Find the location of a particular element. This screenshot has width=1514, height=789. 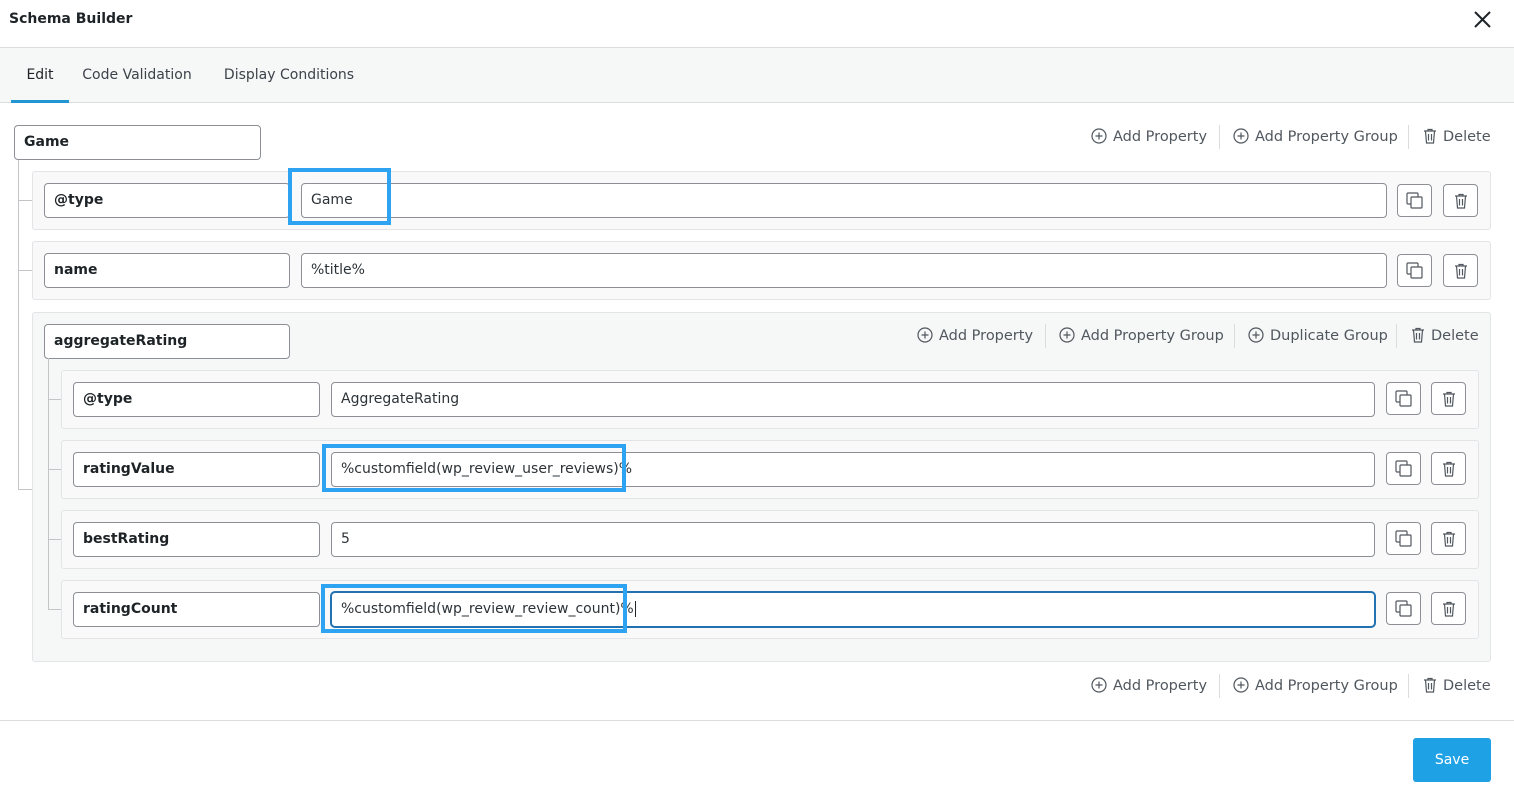

bottom-add-property-group-button: Add Property Group is located at coordinates (1315, 686).